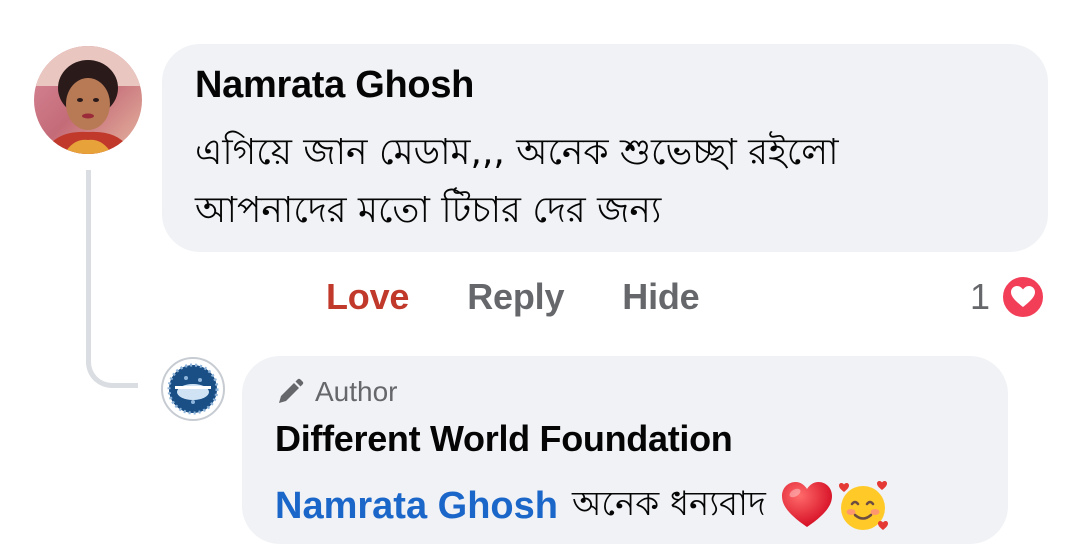  What do you see at coordinates (980, 297) in the screenshot?
I see `reaction-count: 1` at bounding box center [980, 297].